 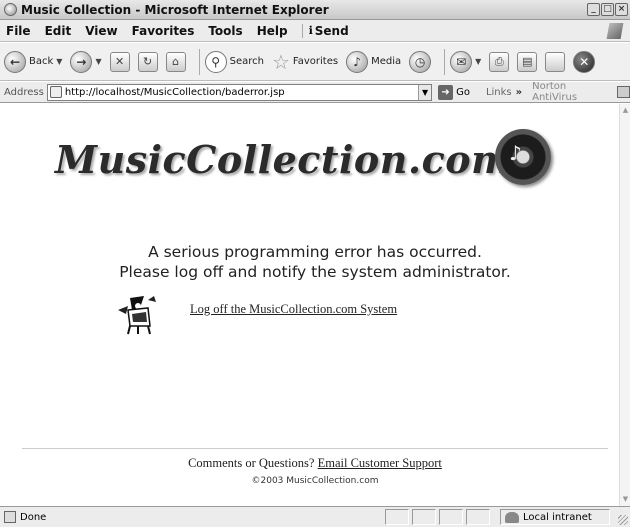 I want to click on home-icon: ⌂, so click(x=175, y=61).